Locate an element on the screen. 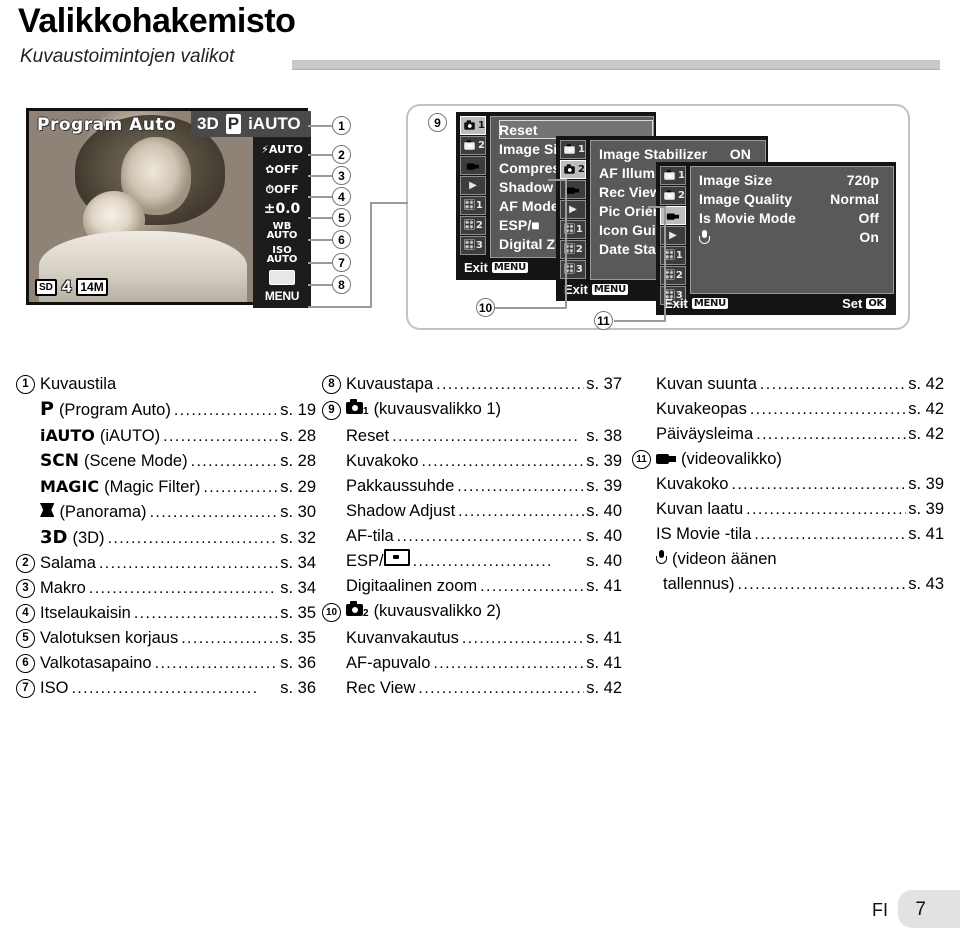 Image resolution: width=960 pixels, height=948 pixels. menu-item-movie-image-quality: Image Quality Normal is located at coordinates (796, 198).